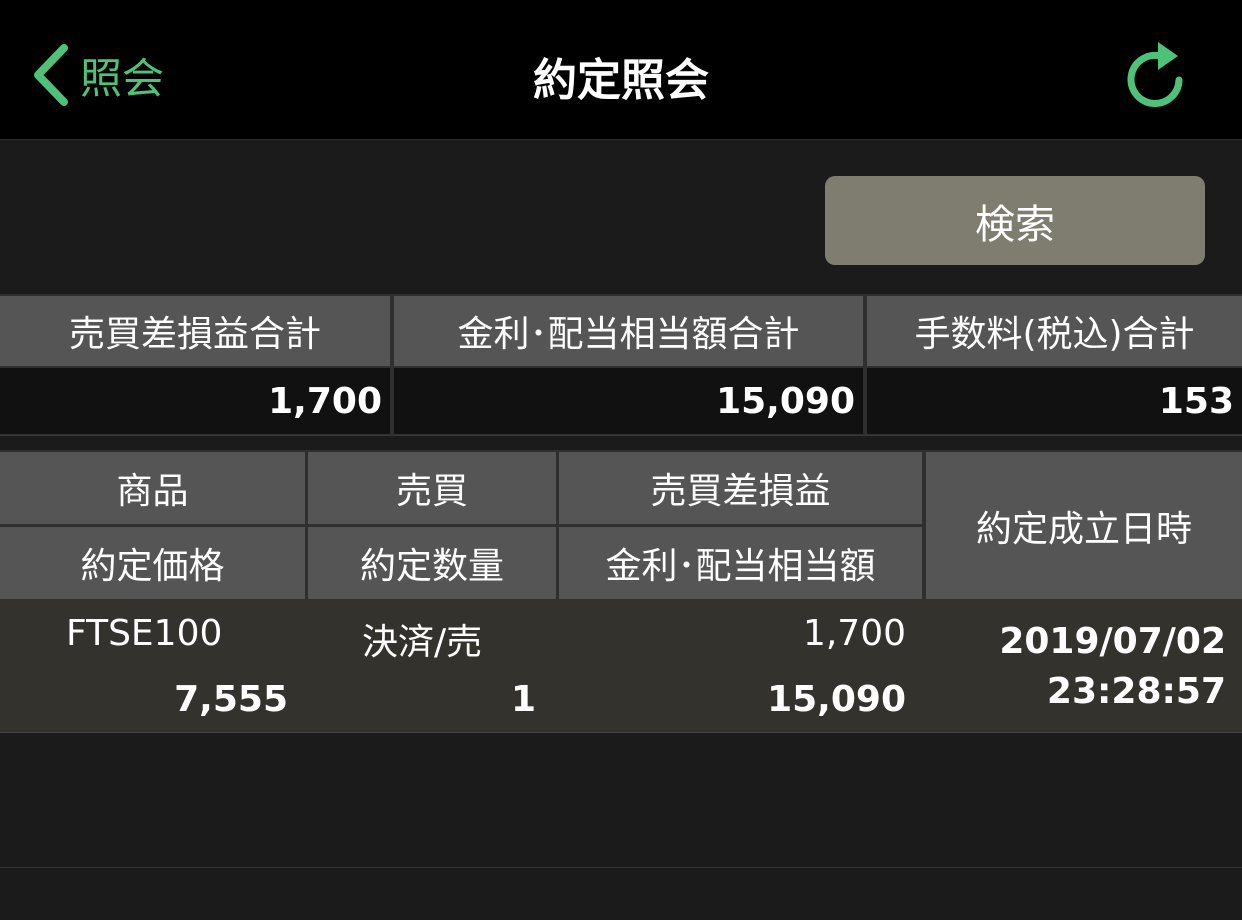  Describe the element at coordinates (740, 563) in the screenshot. I see `header-interest: 金利･配当相当額` at that location.